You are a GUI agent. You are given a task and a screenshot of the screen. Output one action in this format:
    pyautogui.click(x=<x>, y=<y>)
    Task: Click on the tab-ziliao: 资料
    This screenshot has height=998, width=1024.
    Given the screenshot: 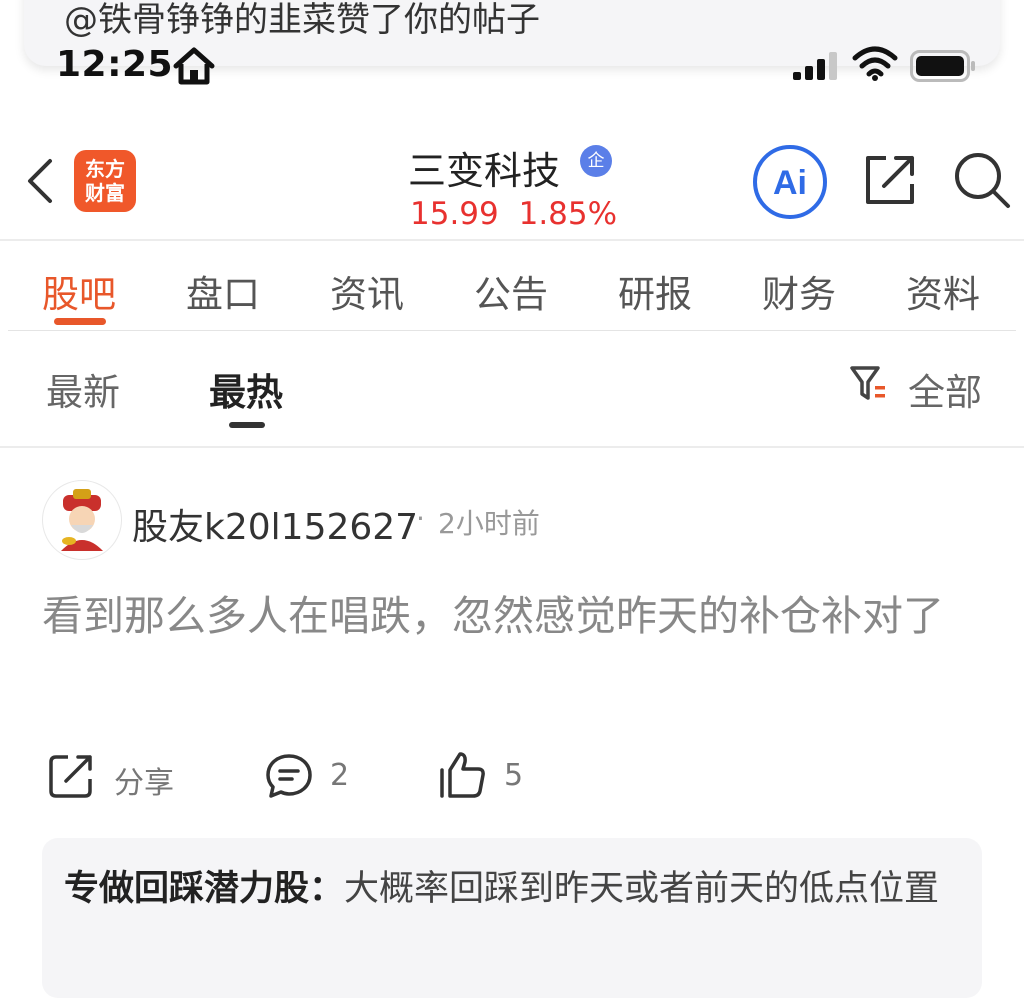 What is the action you would take?
    pyautogui.click(x=943, y=291)
    